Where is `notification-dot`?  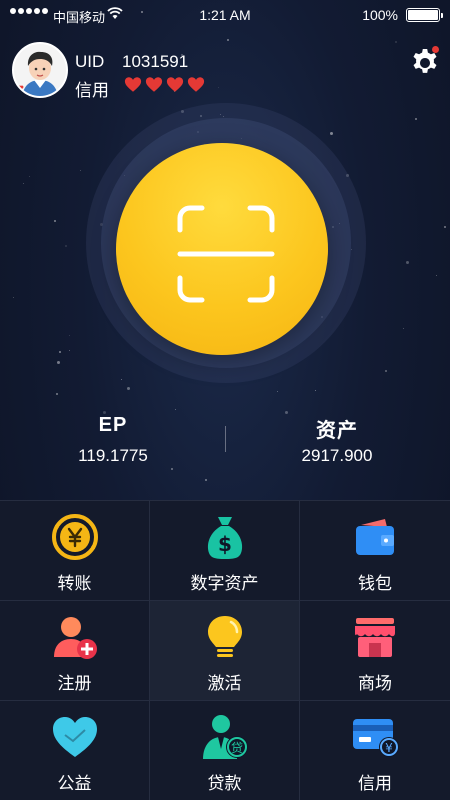
notification-dot is located at coordinates (435, 49).